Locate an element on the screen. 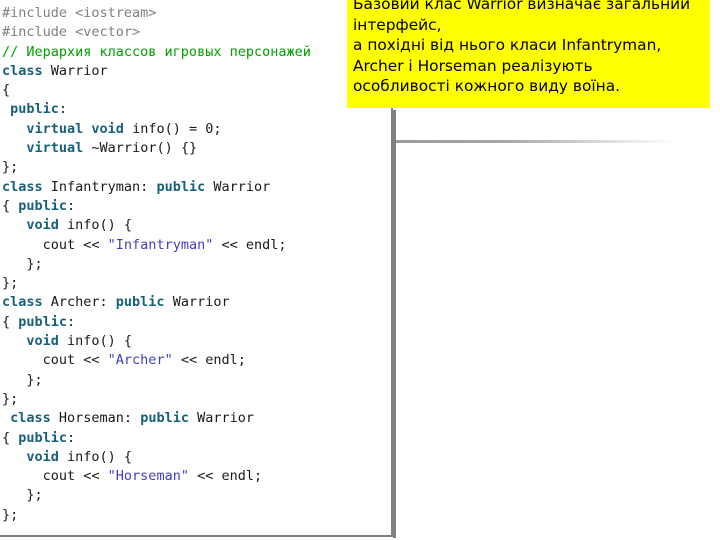 The image size is (720, 540). connector-vertical-line is located at coordinates (394, 324).